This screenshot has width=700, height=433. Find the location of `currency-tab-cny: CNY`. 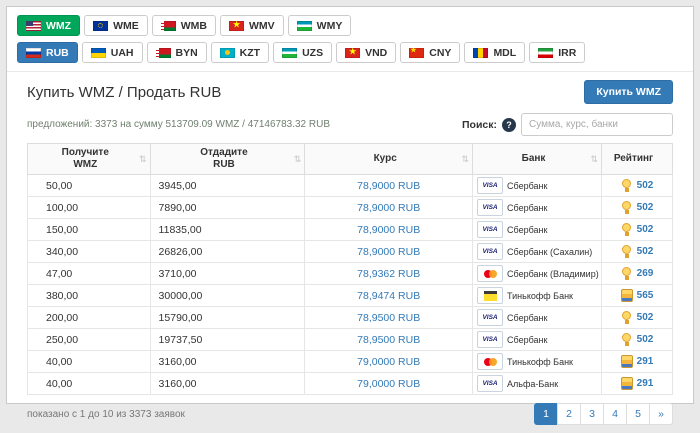

currency-tab-cny: CNY is located at coordinates (430, 52).